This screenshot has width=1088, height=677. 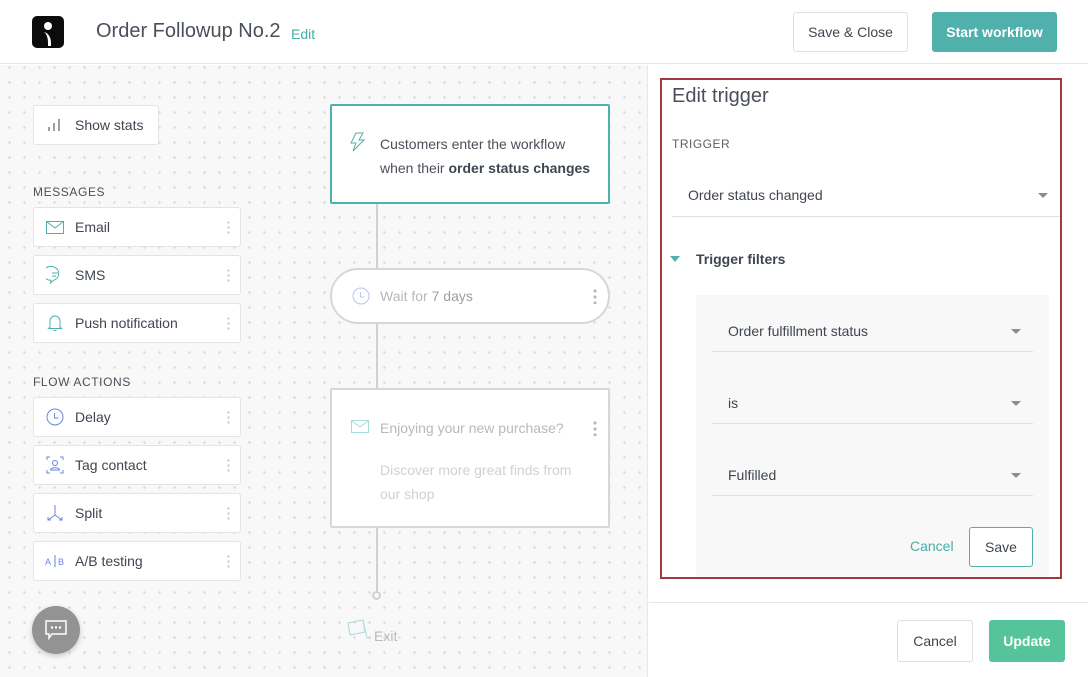 I want to click on tool-label: Push notification, so click(x=126, y=323).